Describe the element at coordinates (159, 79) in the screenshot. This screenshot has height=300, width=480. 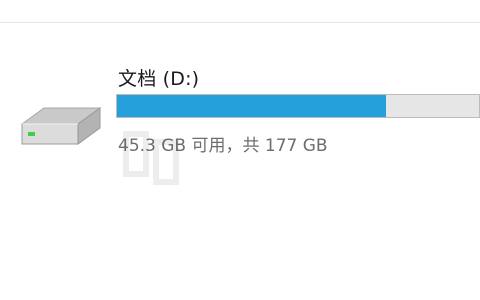
I see `drive-name-label: 文档 (D:)` at that location.